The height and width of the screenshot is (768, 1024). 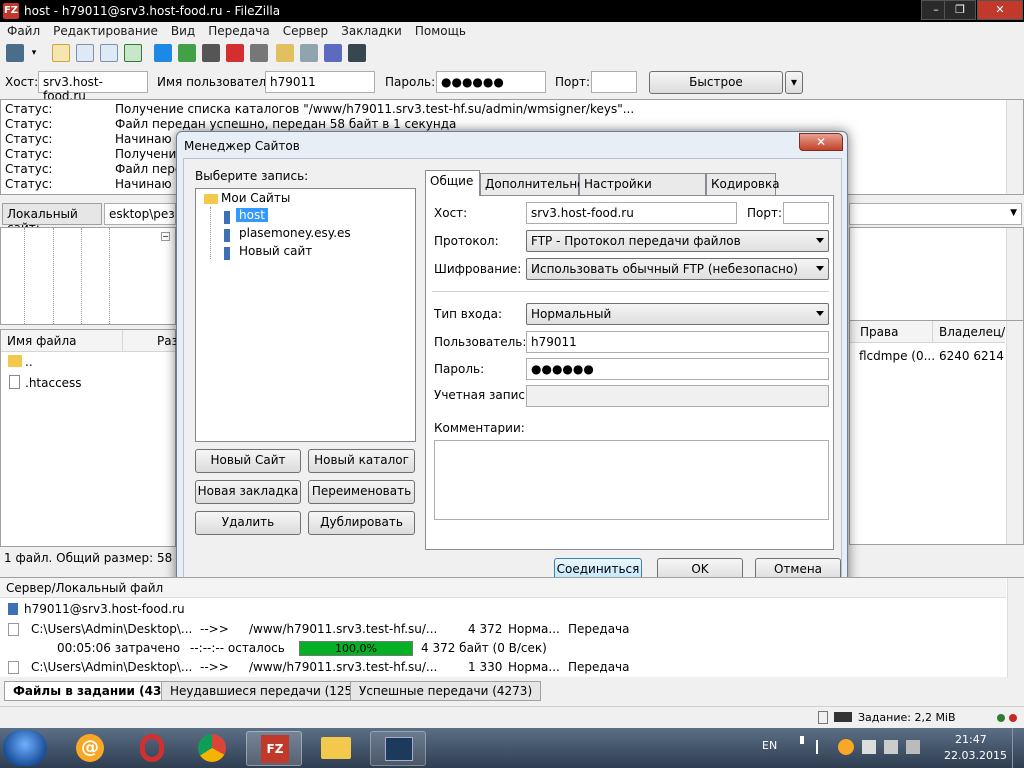 I want to click on host-input: srv3.host-food.ru, so click(x=631, y=213).